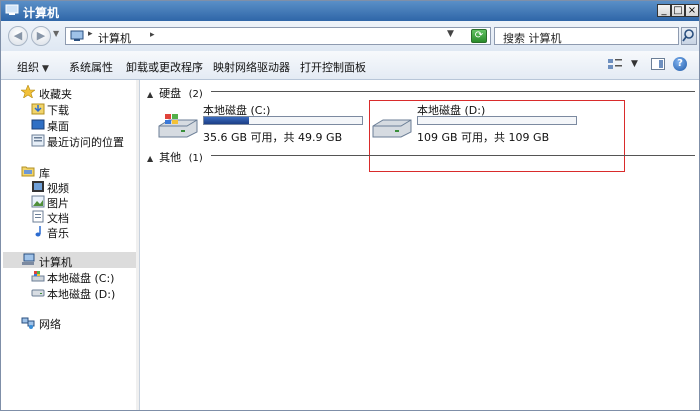 This screenshot has width=700, height=411. What do you see at coordinates (251, 67) in the screenshot?
I see `map-network-drive-button: 映射网络驱动器` at bounding box center [251, 67].